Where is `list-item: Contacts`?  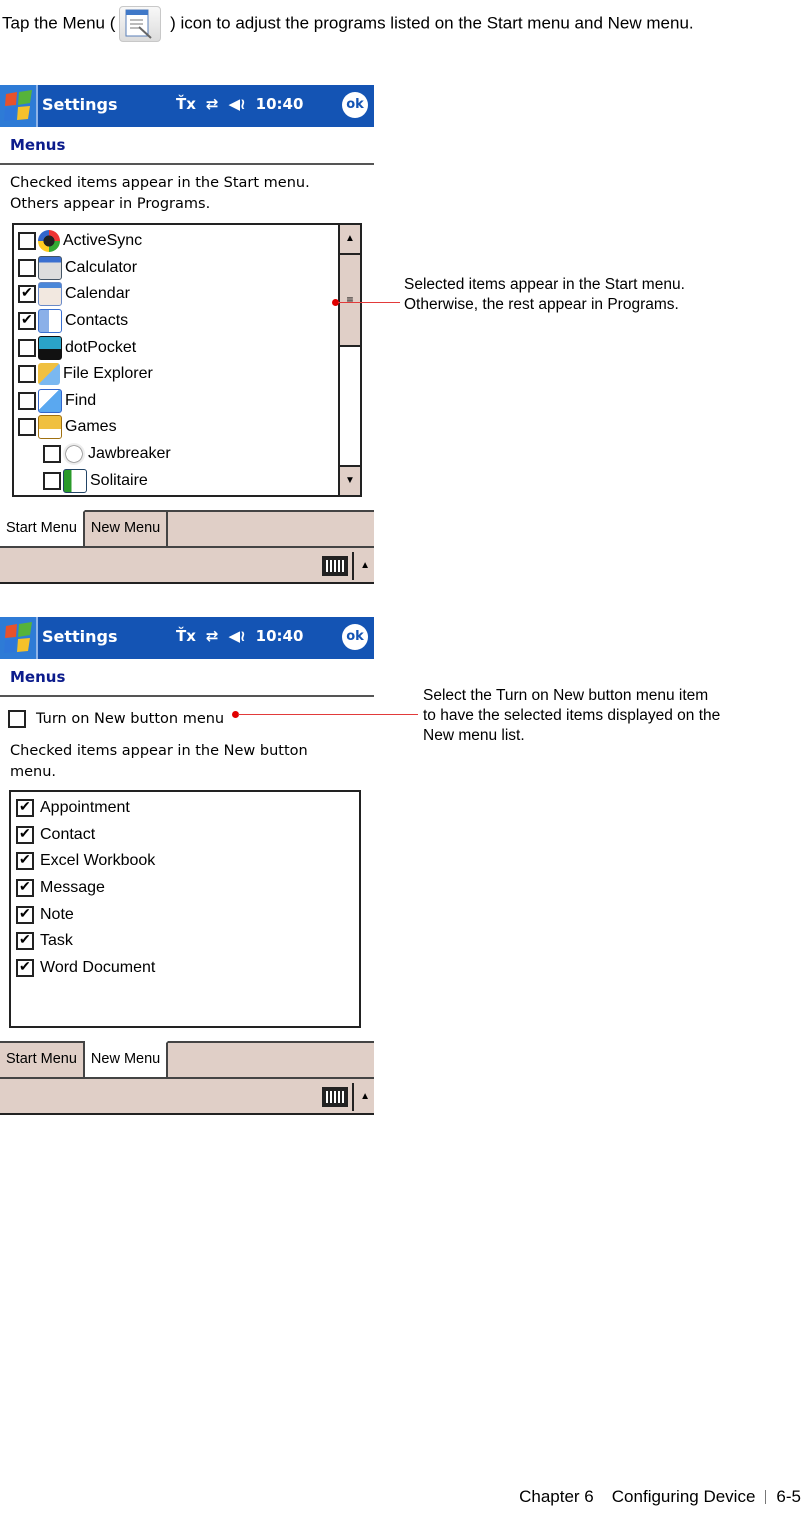 list-item: Contacts is located at coordinates (189, 321).